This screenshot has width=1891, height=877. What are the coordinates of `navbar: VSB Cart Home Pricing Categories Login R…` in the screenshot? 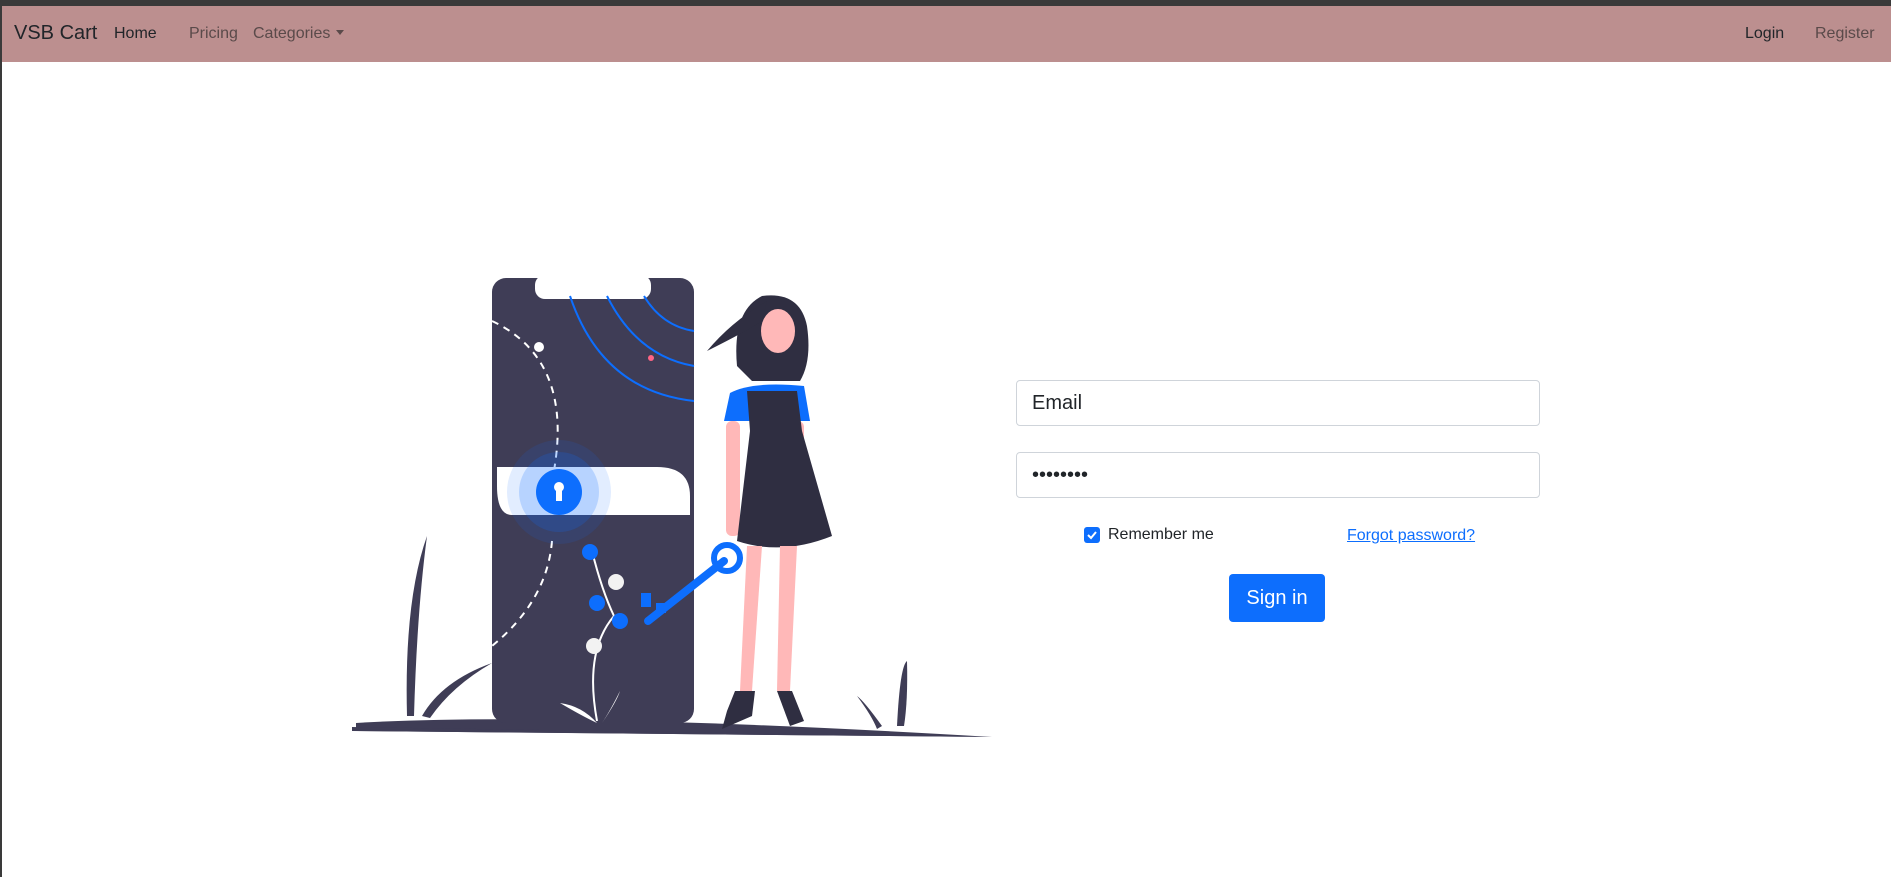 It's located at (946, 34).